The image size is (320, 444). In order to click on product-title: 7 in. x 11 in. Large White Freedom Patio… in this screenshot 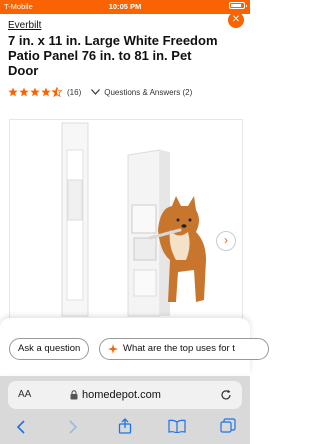, I will do `click(113, 55)`.